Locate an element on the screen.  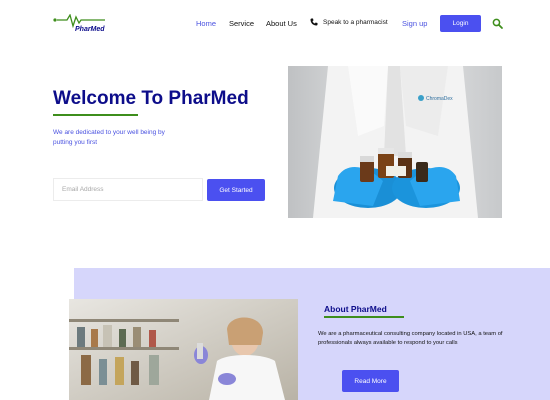
search-icon is located at coordinates (497, 23).